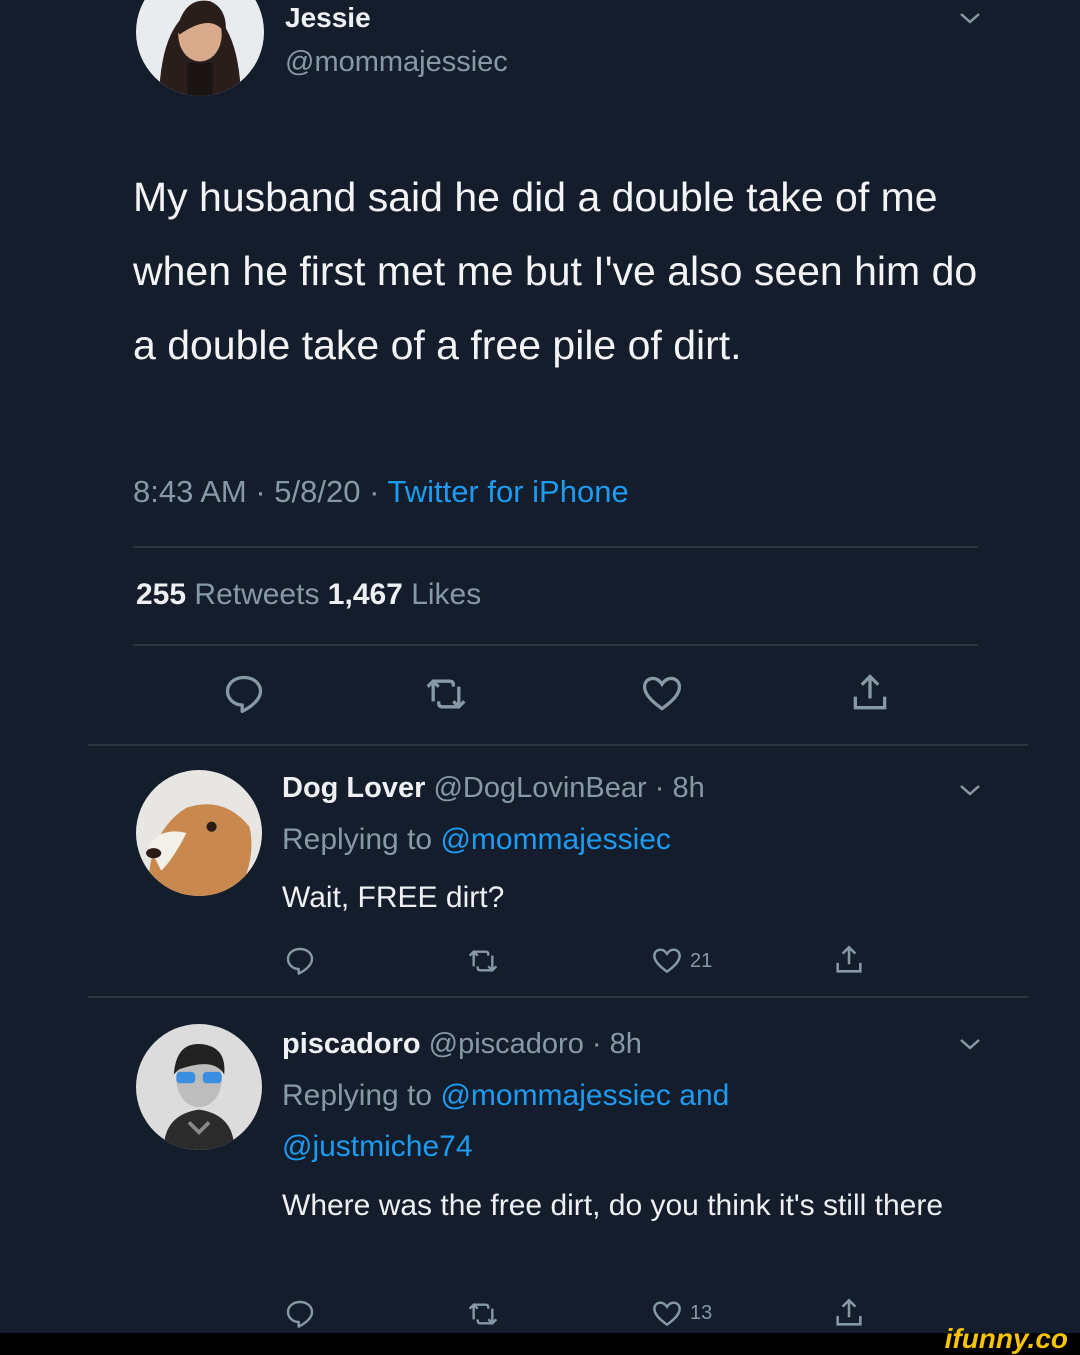 The height and width of the screenshot is (1355, 1080). Describe the element at coordinates (260, 491) in the screenshot. I see `tweet-timestamp: 8:43 AM · 5/8/20 ·` at that location.